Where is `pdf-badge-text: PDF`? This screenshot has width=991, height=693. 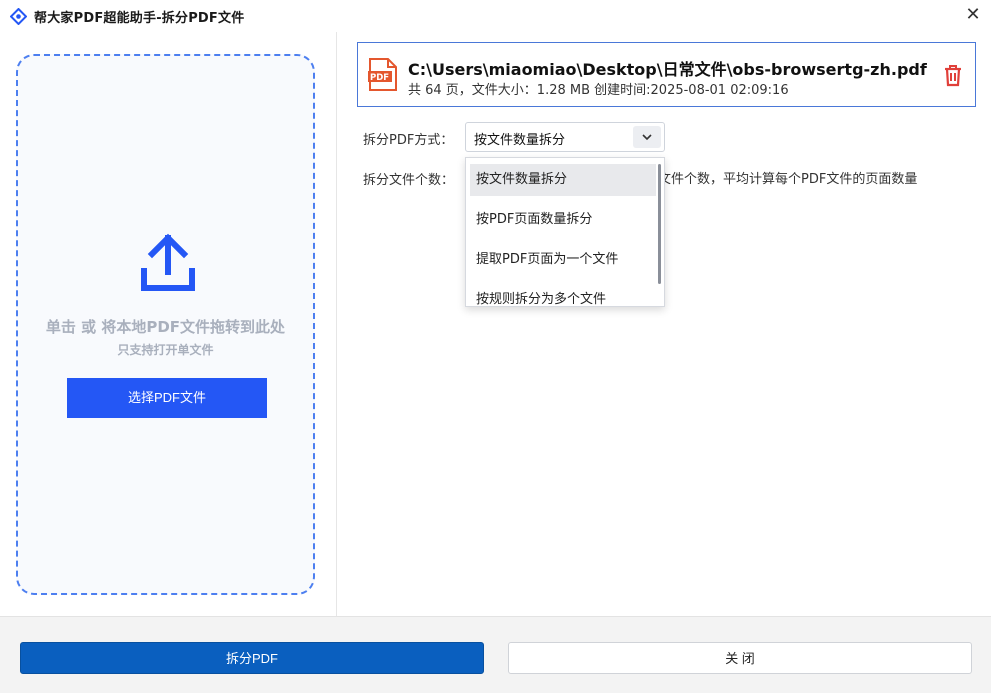
pdf-badge-text: PDF is located at coordinates (379, 78).